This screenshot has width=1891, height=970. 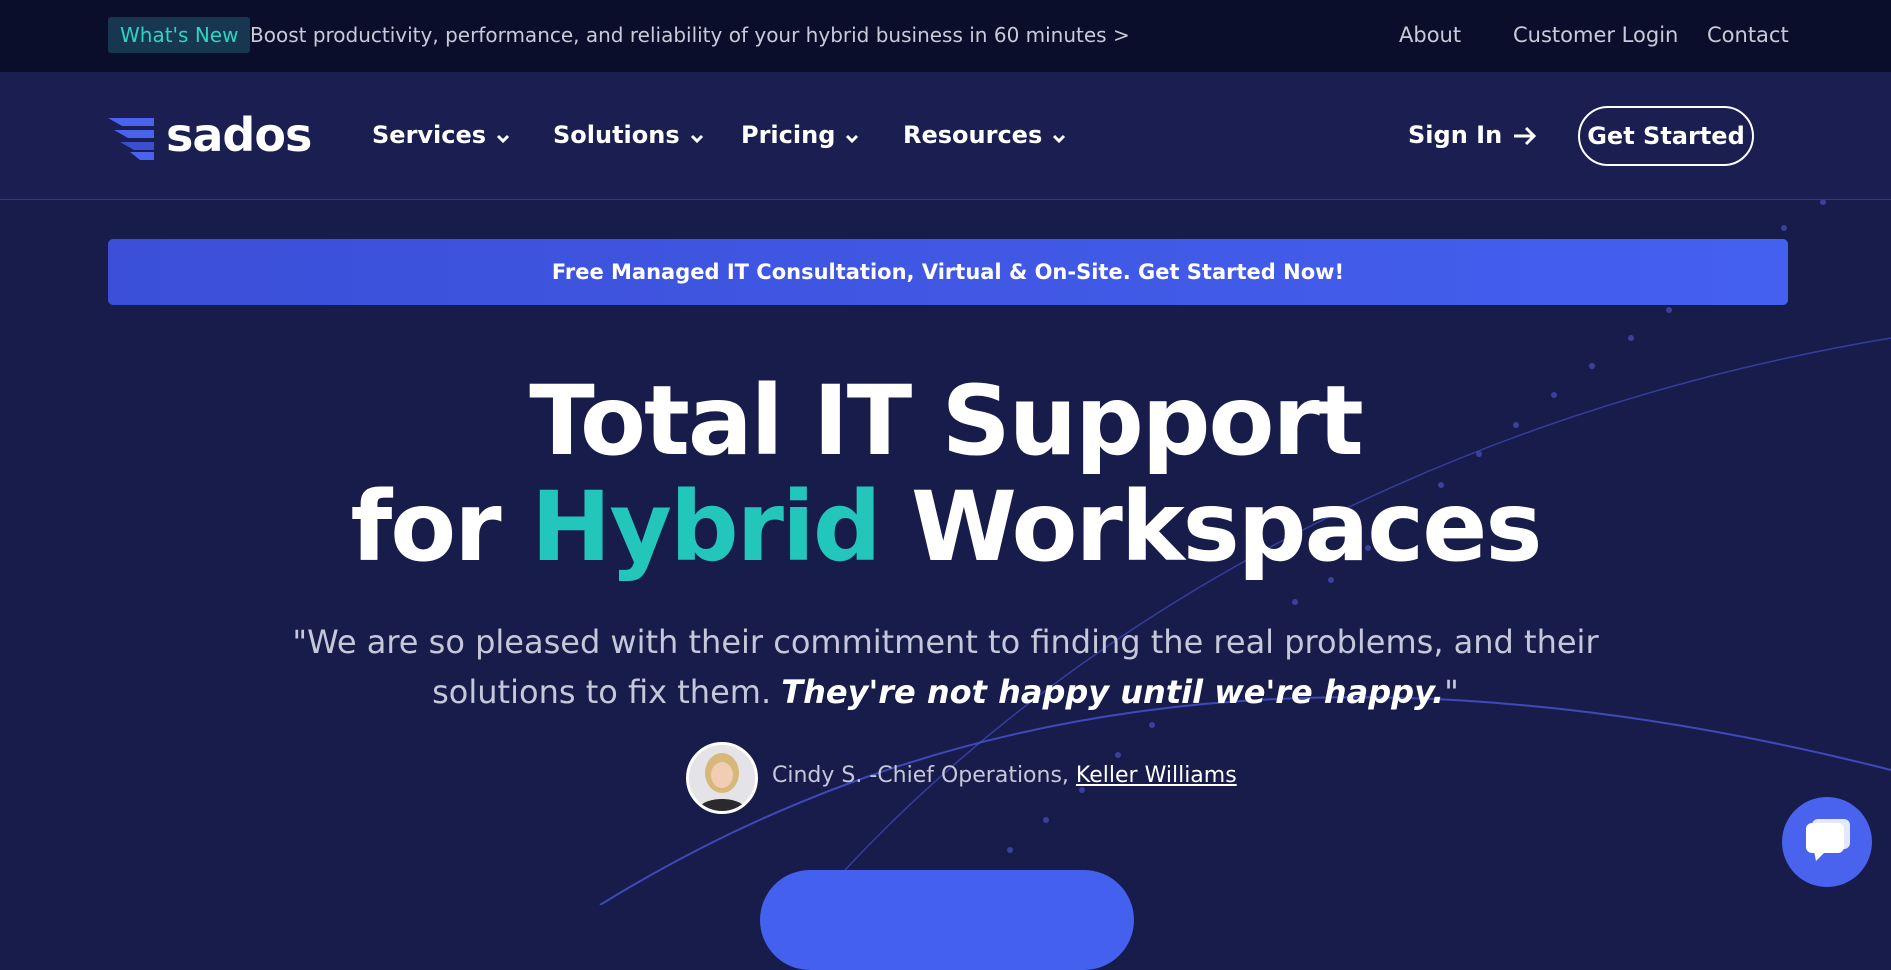 What do you see at coordinates (1156, 775) in the screenshot?
I see `company-link: Keller Williams` at bounding box center [1156, 775].